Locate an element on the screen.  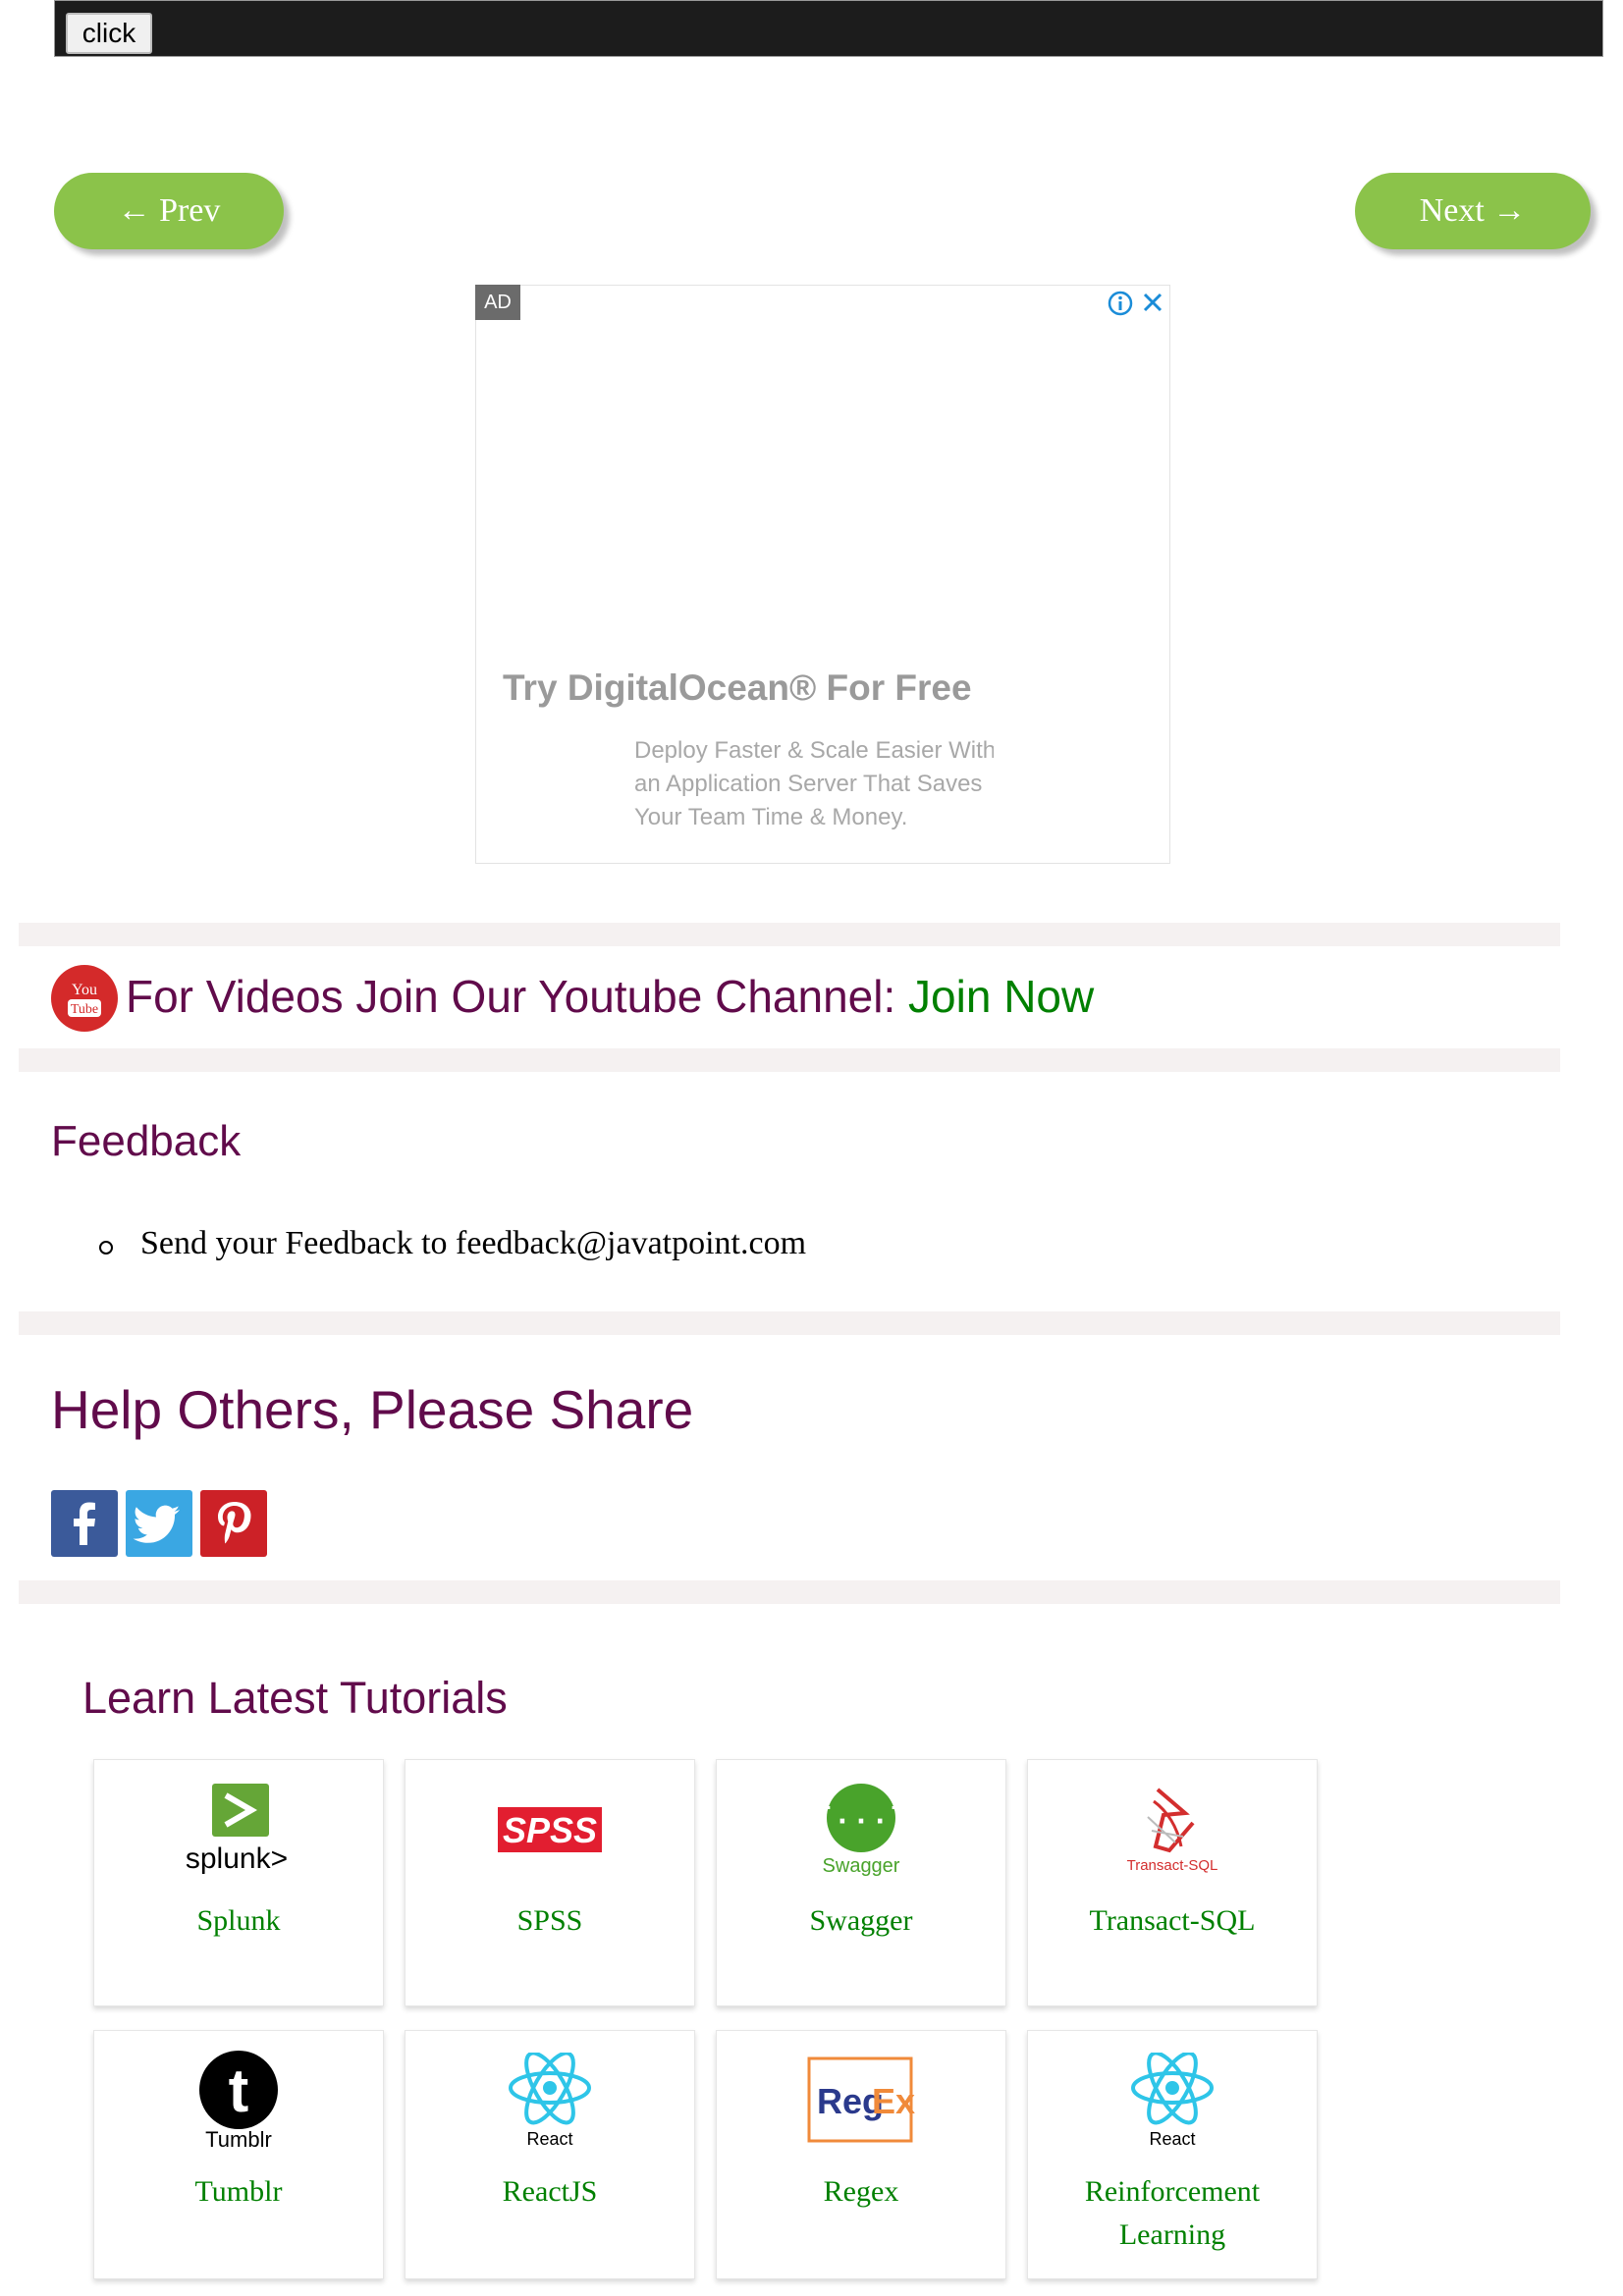
close-icon is located at coordinates (1152, 302).